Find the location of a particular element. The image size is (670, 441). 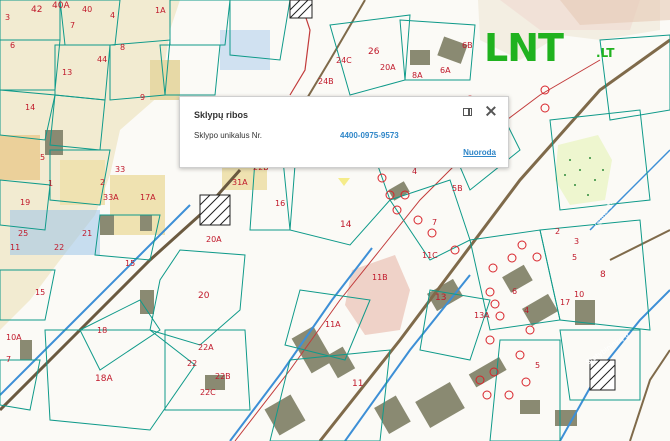

parcel-label: 33A is located at coordinates (111, 197).